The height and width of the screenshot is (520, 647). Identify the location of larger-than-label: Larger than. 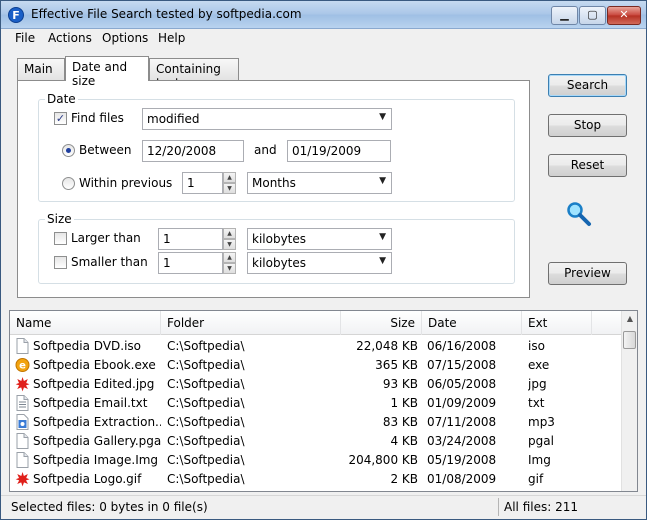
(106, 238).